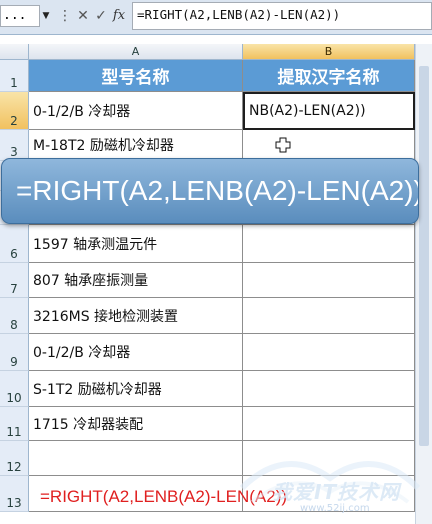 The height and width of the screenshot is (524, 432). What do you see at coordinates (14, 76) in the screenshot?
I see `row-header: 1` at bounding box center [14, 76].